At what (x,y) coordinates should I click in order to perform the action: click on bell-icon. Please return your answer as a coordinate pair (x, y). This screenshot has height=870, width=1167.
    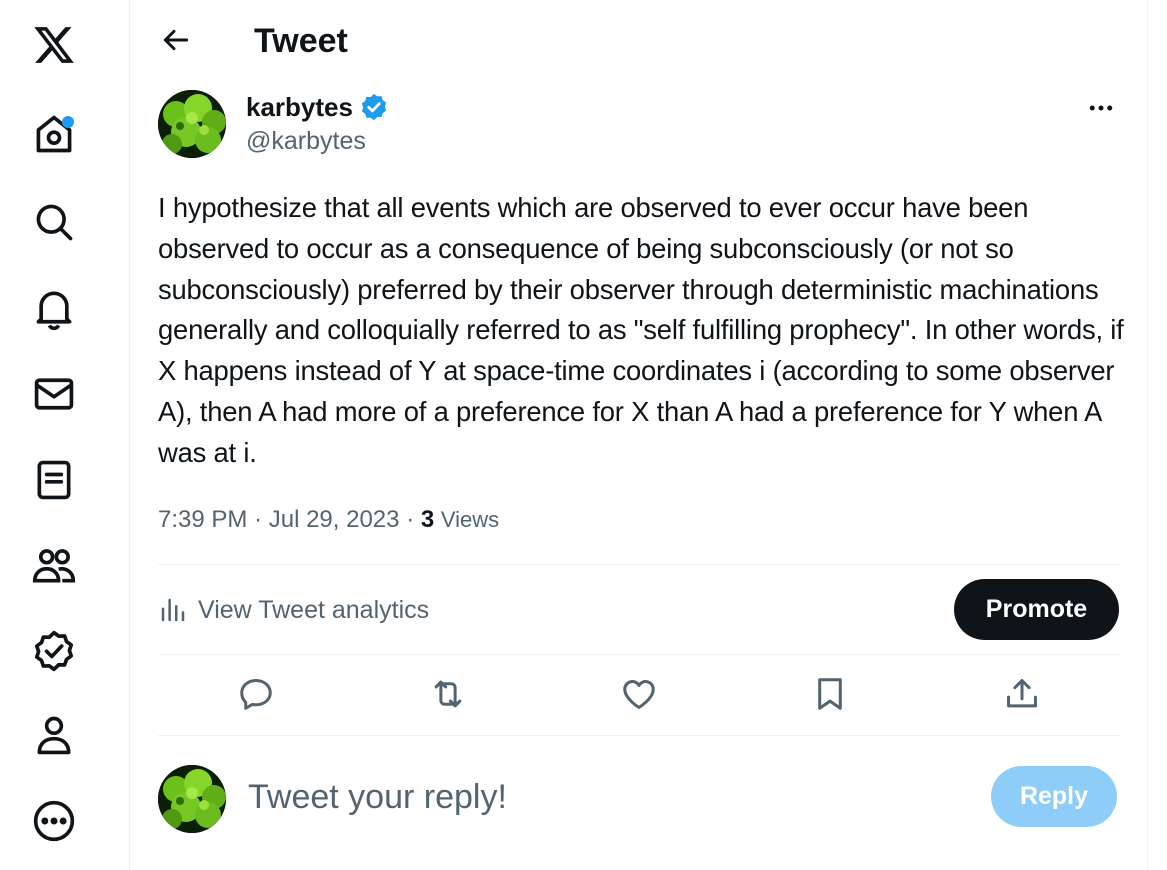
    Looking at the image, I should click on (54, 310).